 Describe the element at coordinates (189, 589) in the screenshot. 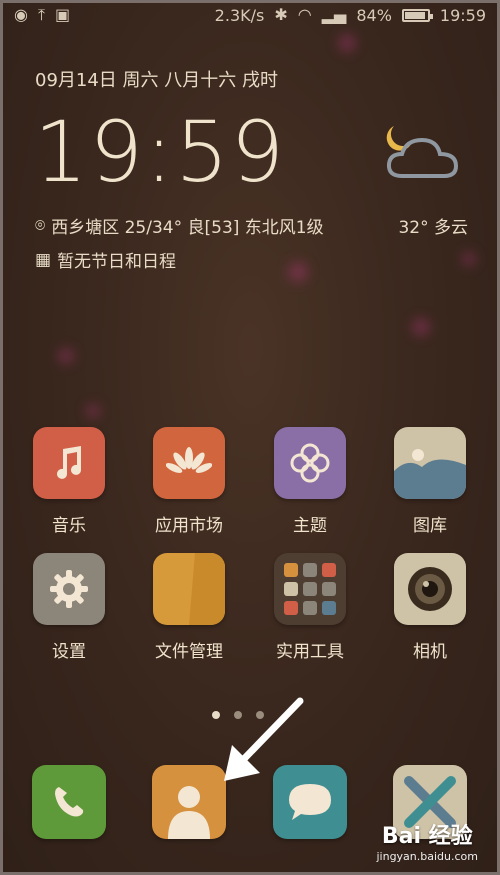

I see `folder-icon` at that location.